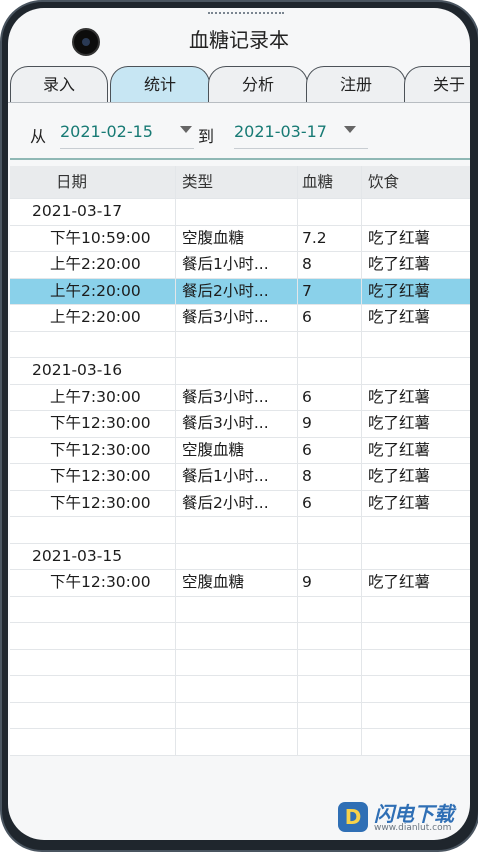 The image size is (478, 852). I want to click on table-row: 下午12:30:00 餐后1小时... 8 吃了红薯, so click(240, 477).